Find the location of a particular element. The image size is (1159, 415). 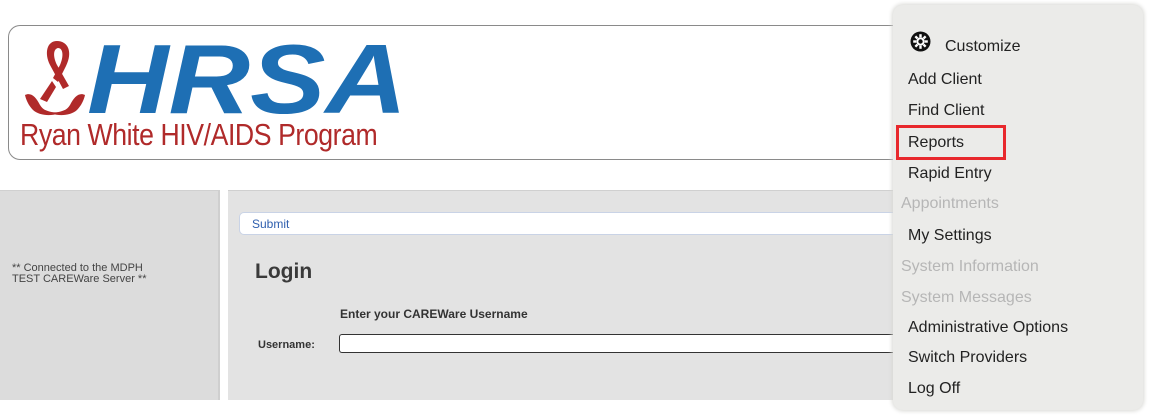

menu-item-customize: Customize is located at coordinates (983, 47).